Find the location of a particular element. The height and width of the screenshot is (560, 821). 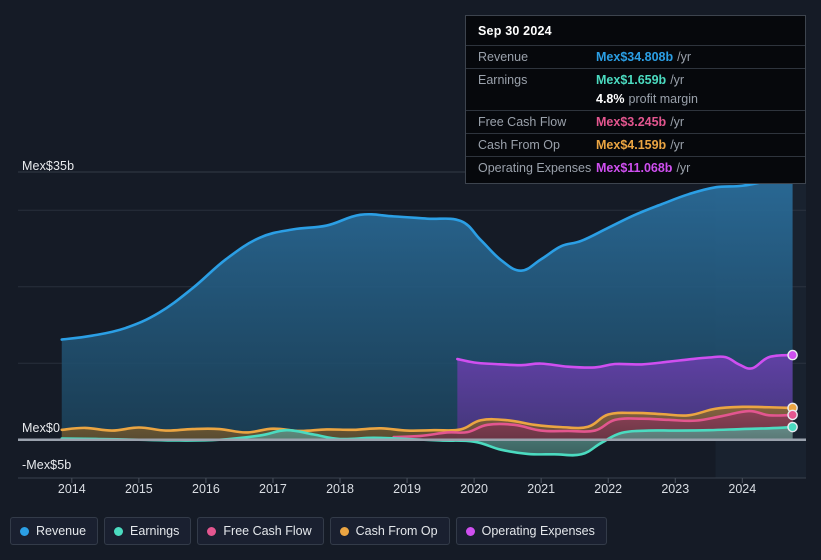

legend-item-earnings: Earnings is located at coordinates (148, 531).